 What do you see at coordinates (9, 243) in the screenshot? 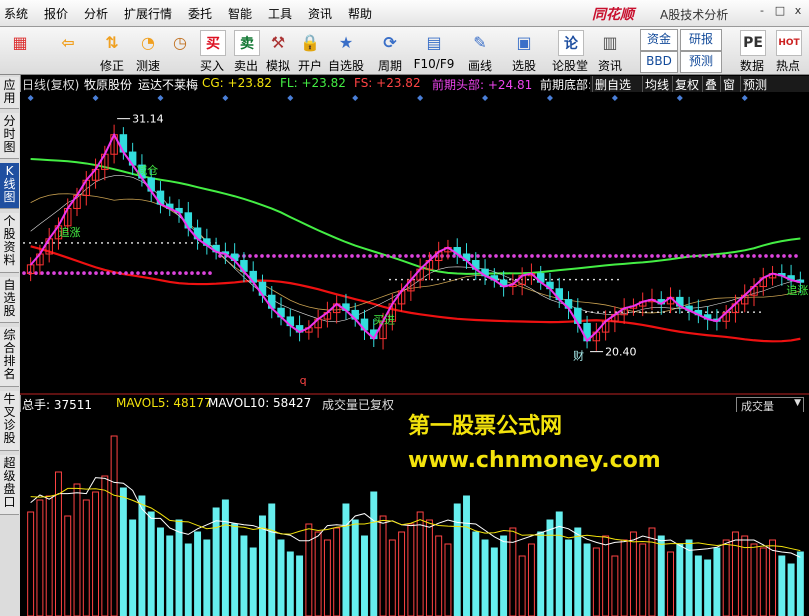
I see `sidebar-tab-3: 个股资料` at bounding box center [9, 243].